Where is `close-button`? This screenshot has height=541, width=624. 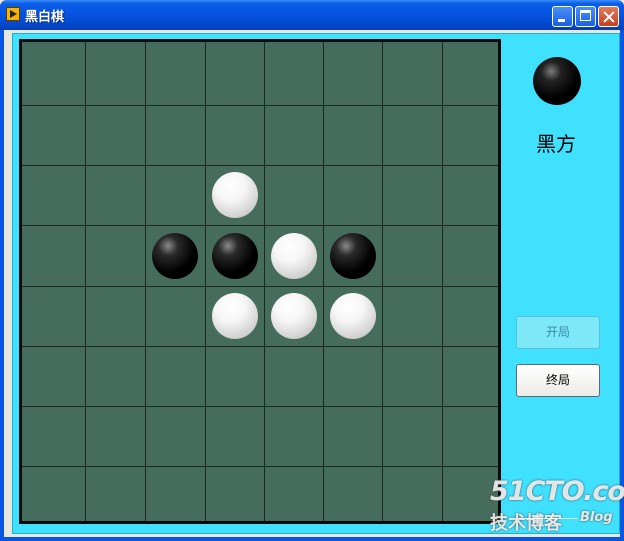 close-button is located at coordinates (608, 16).